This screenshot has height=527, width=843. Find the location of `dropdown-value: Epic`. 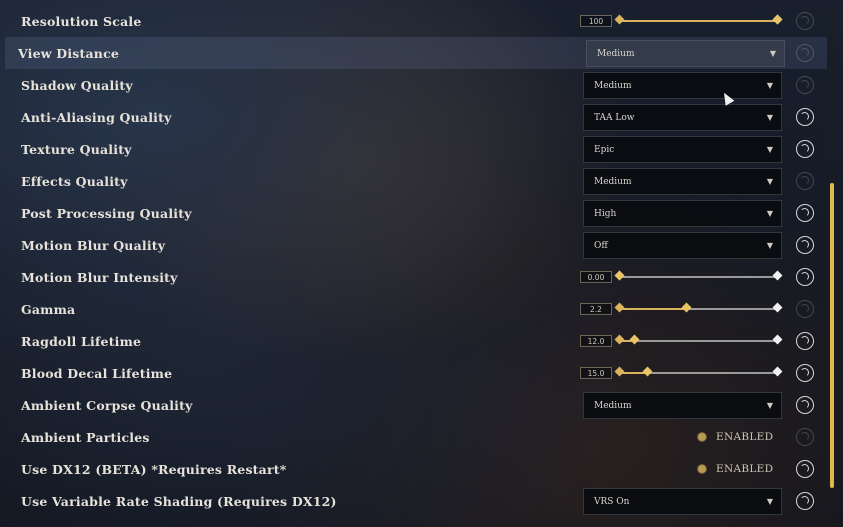

dropdown-value: Epic is located at coordinates (604, 149).